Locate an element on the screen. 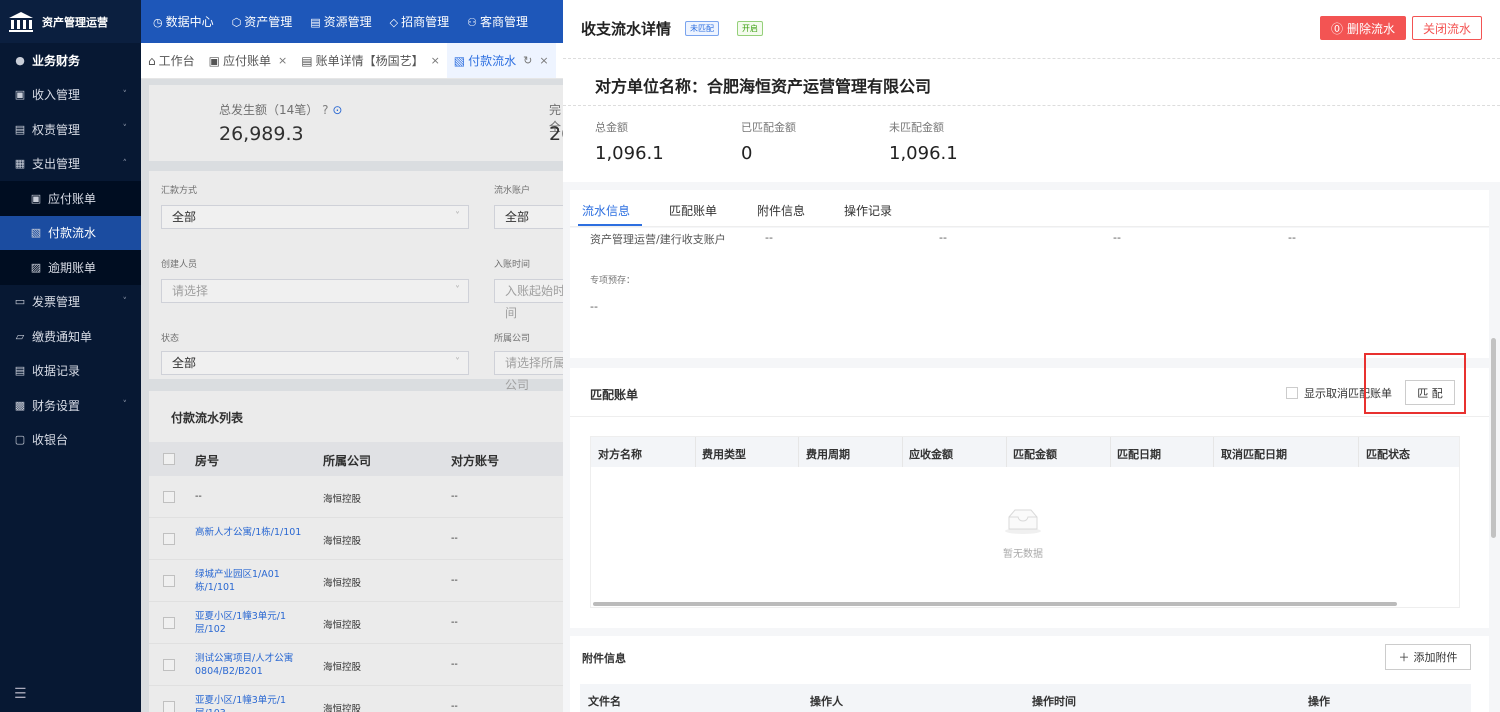 Image resolution: width=1500 pixels, height=712 pixels. app-title: 资产管理运营 is located at coordinates (75, 22).